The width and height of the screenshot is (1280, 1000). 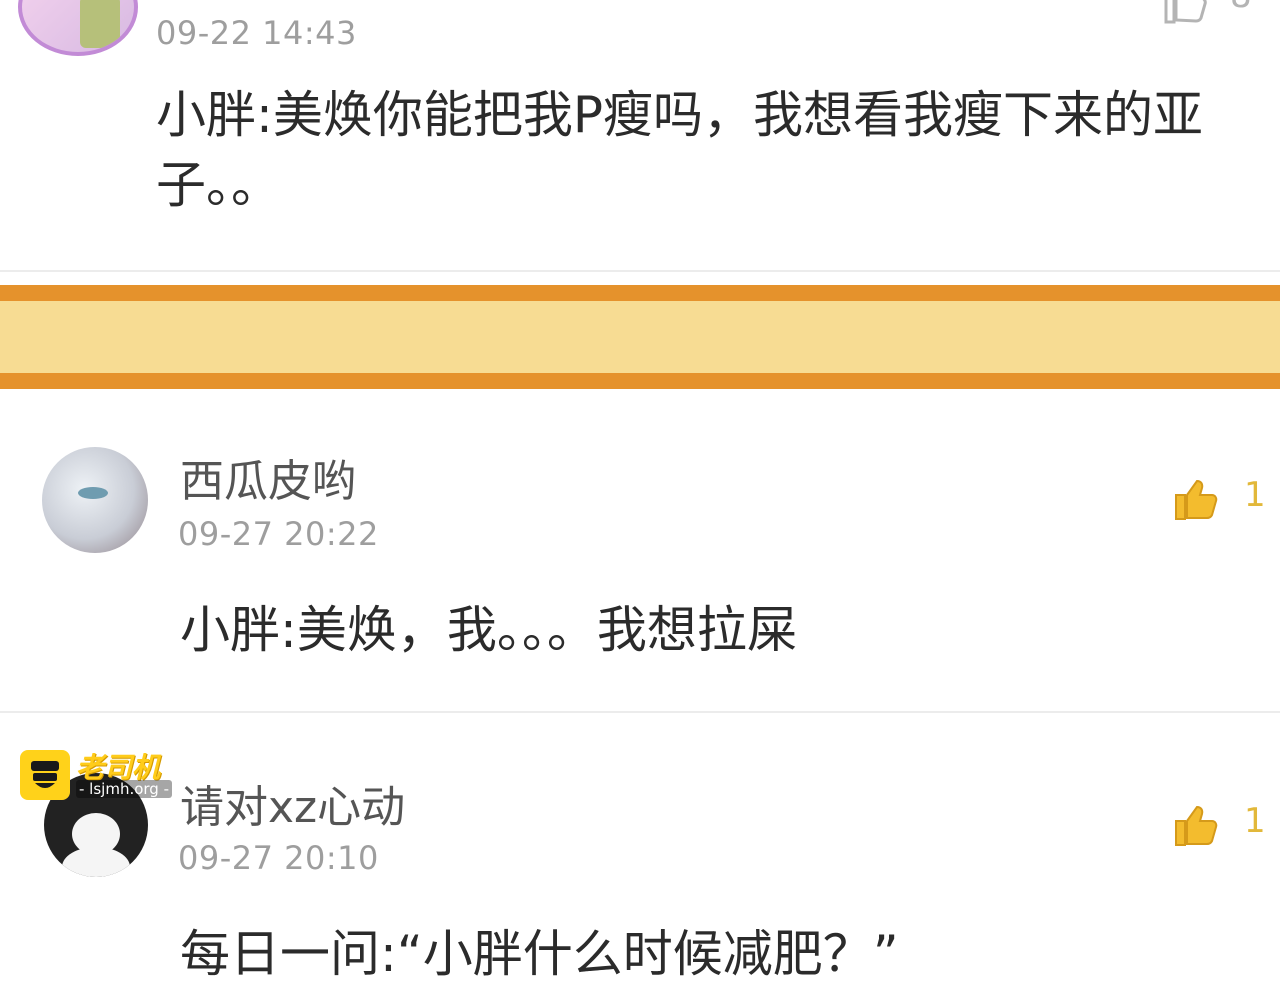 What do you see at coordinates (1215, 12) in the screenshot?
I see `like-button: 8` at bounding box center [1215, 12].